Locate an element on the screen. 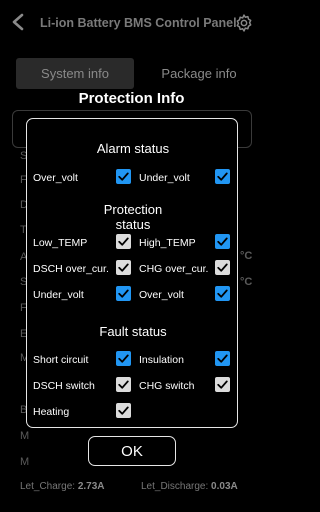  heating-label: Heating is located at coordinates (51, 412).